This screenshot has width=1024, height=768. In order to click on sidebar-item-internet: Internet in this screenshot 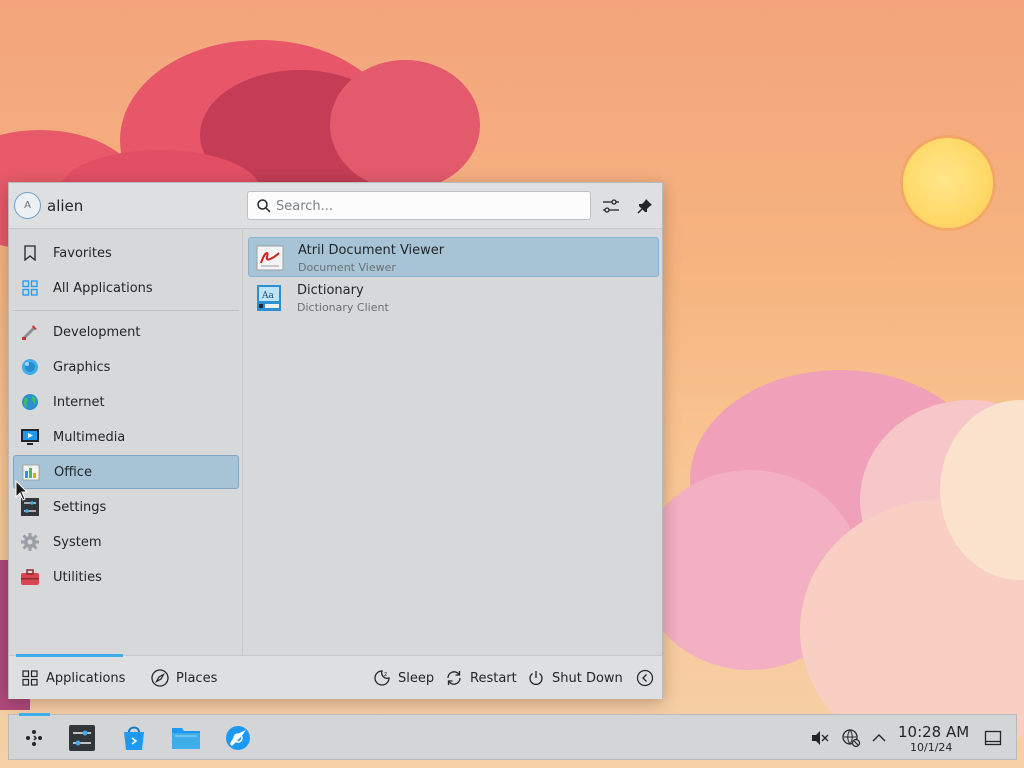, I will do `click(126, 402)`.